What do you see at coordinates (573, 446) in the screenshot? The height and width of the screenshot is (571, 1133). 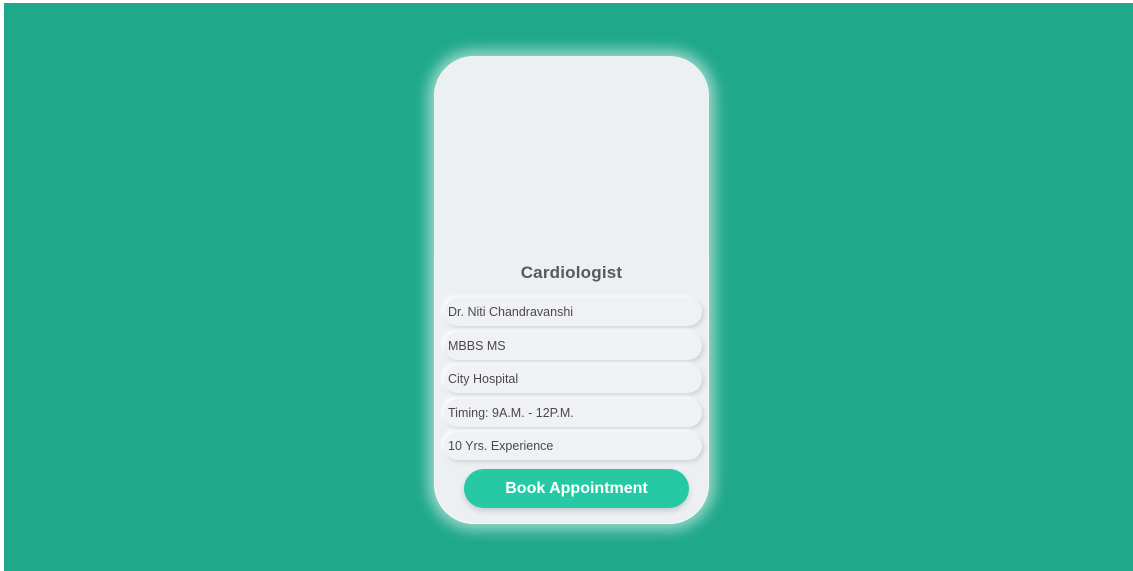 I see `doctor-experience: 10 Yrs. Experience` at bounding box center [573, 446].